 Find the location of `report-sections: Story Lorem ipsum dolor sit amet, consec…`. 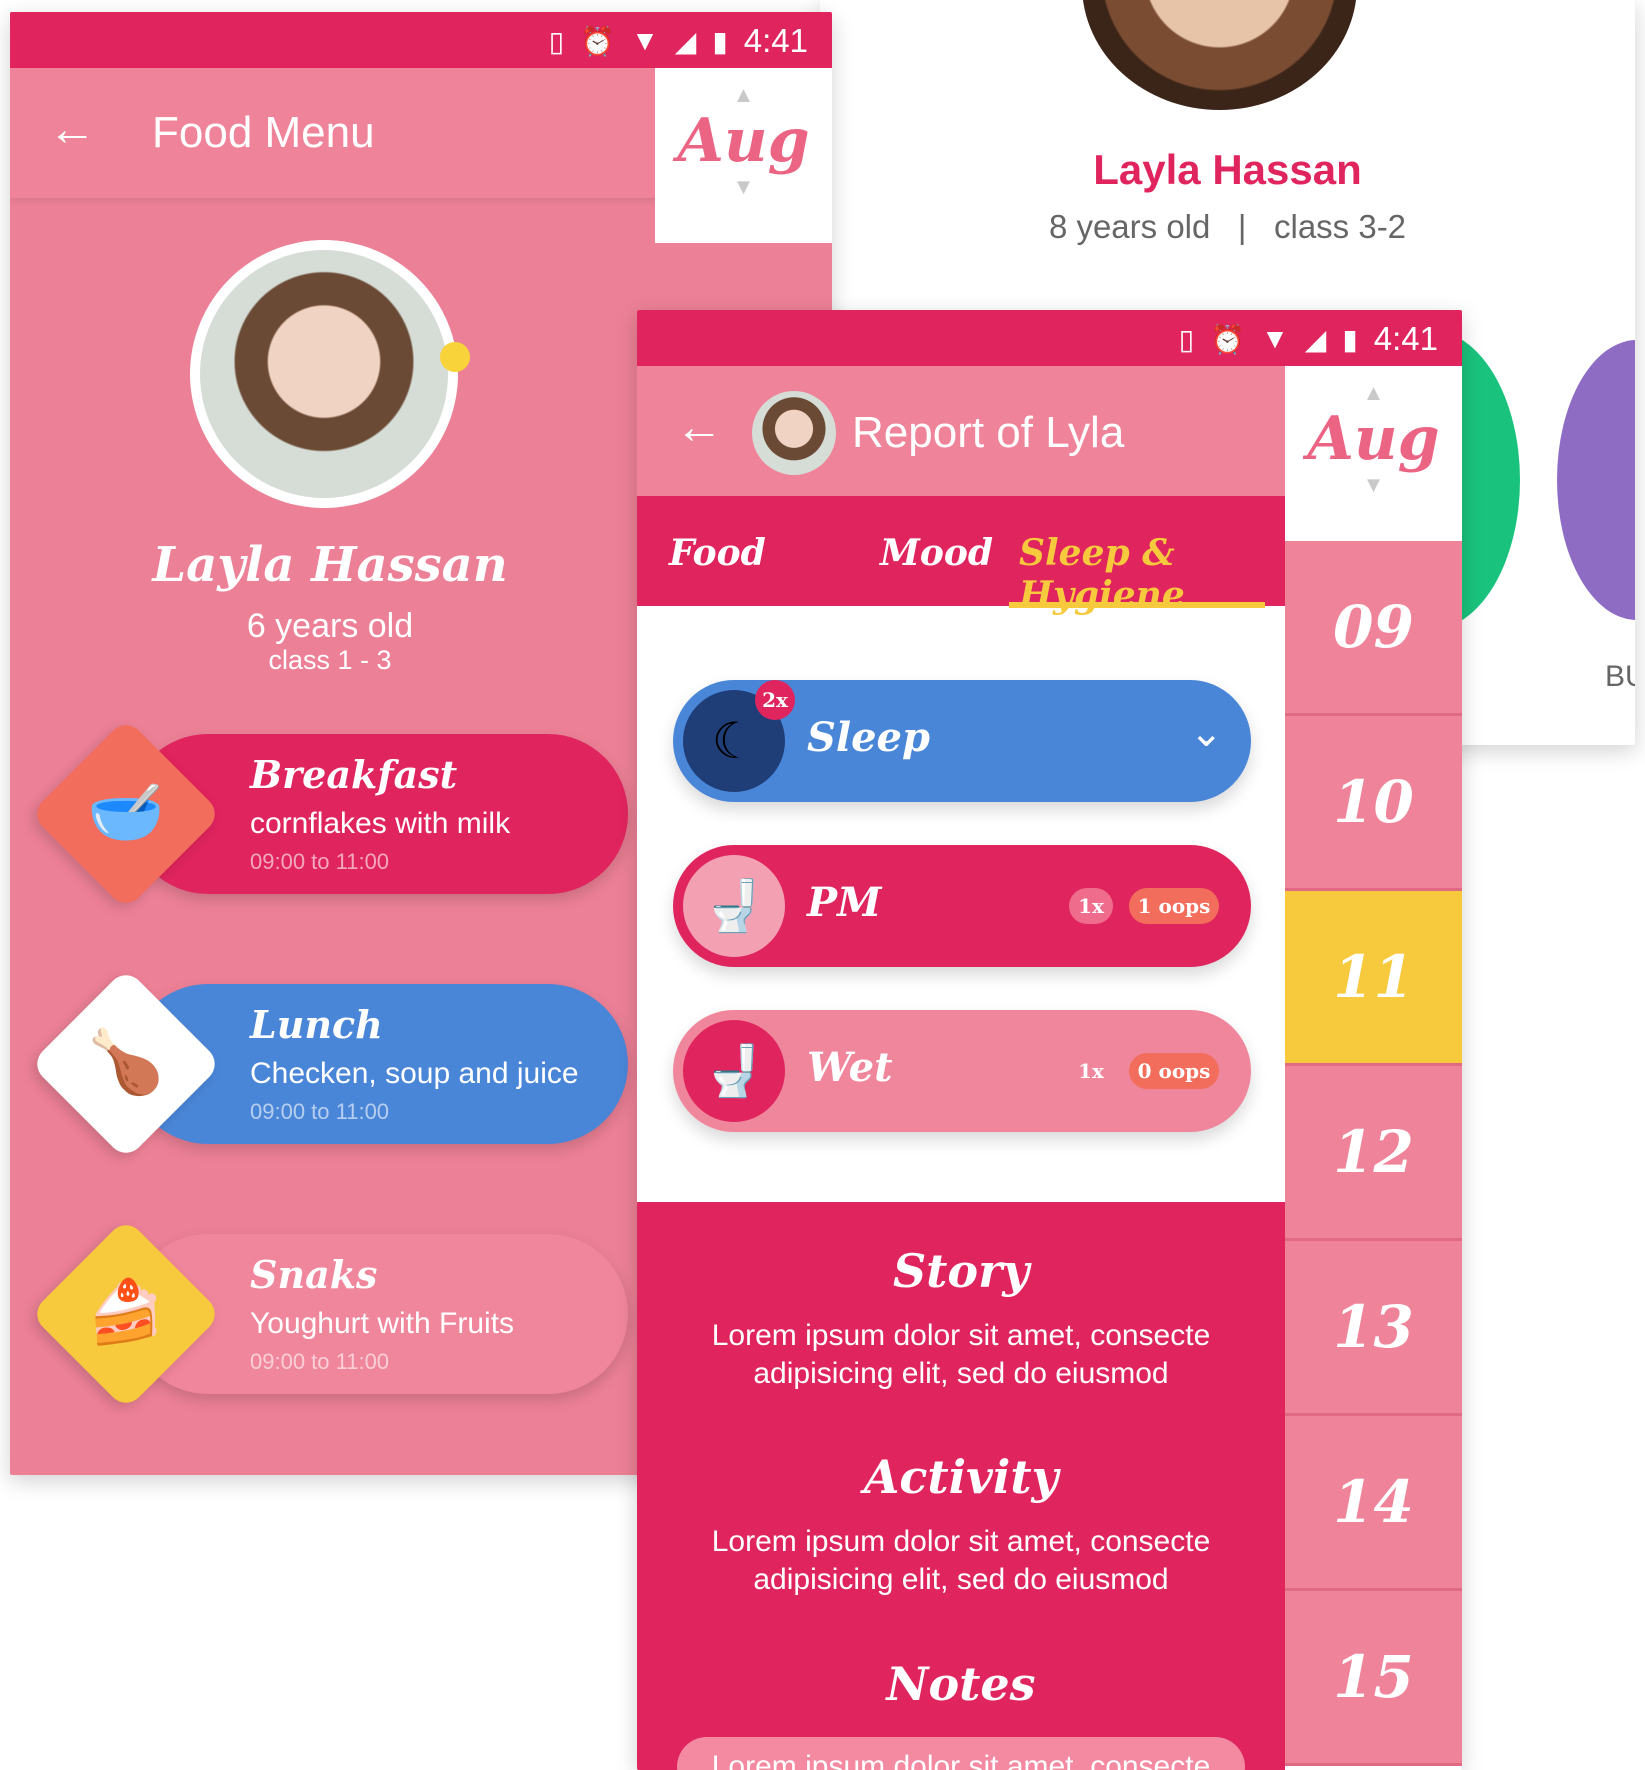

report-sections: Story Lorem ipsum dolor sit amet, consec… is located at coordinates (961, 1486).